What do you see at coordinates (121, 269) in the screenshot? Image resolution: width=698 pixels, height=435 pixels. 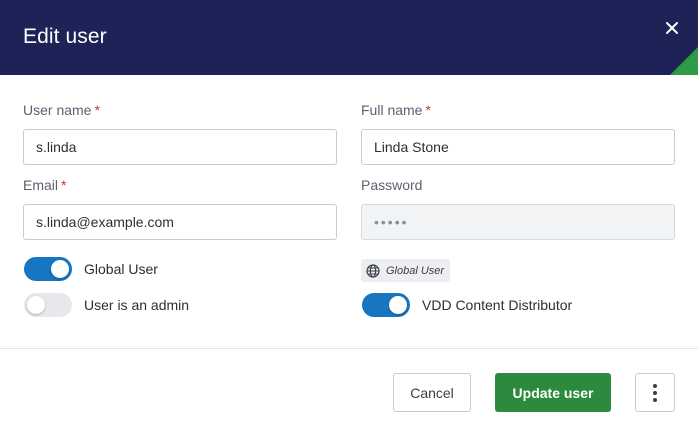 I see `global-user-label: Global User` at bounding box center [121, 269].